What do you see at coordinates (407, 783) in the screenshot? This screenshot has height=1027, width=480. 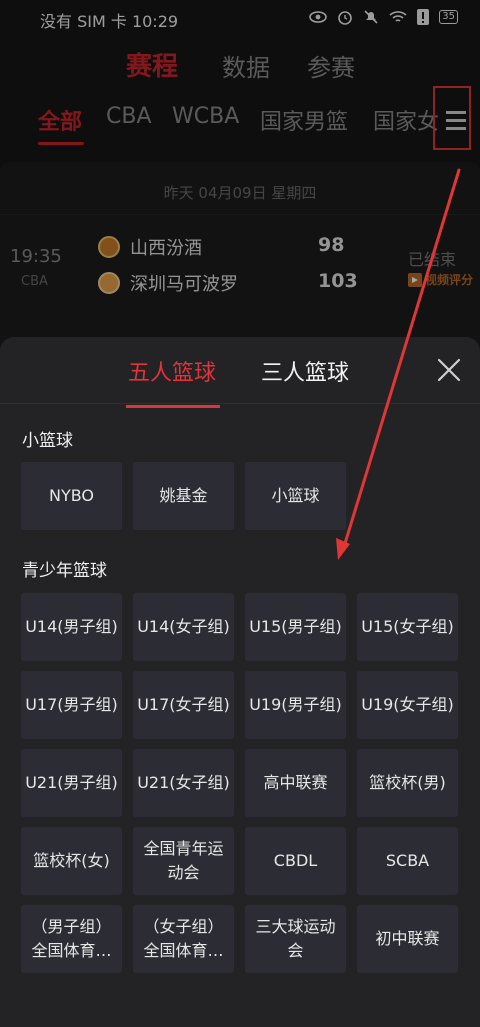 I see `league-item-campus-cup-men: 篮校杯(男)` at bounding box center [407, 783].